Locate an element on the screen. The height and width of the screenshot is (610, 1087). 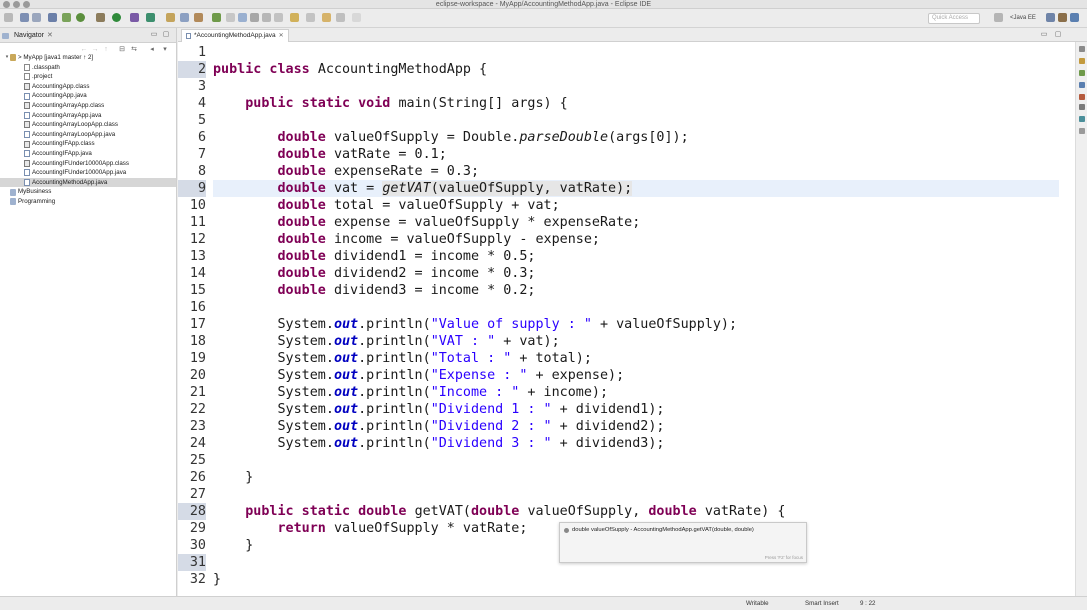
task-list-icon is located at coordinates (1082, 85).